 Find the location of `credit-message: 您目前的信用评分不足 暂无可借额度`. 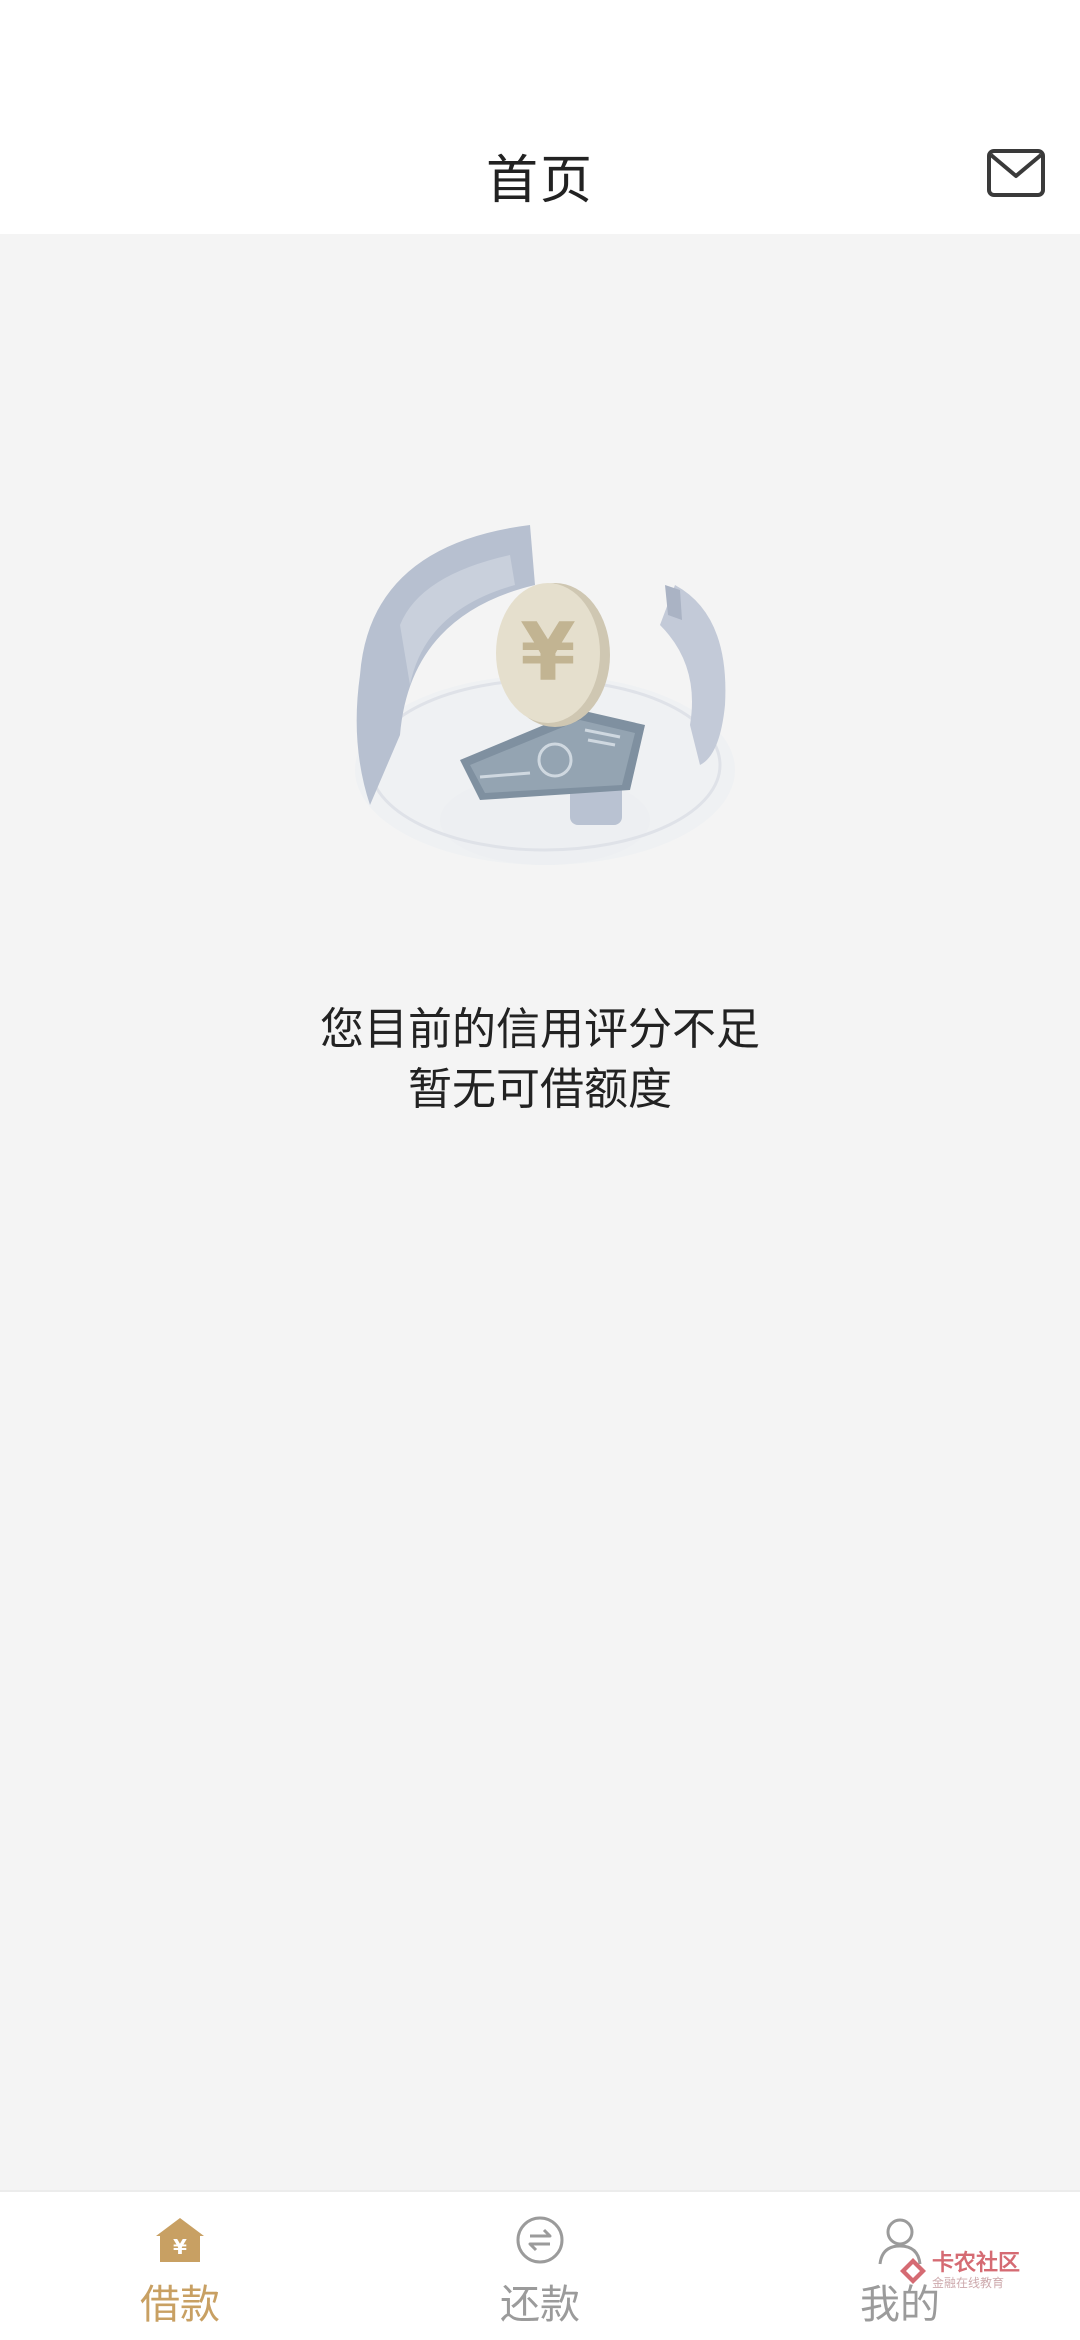

credit-message: 您目前的信用评分不足 暂无可借额度 is located at coordinates (540, 1060).